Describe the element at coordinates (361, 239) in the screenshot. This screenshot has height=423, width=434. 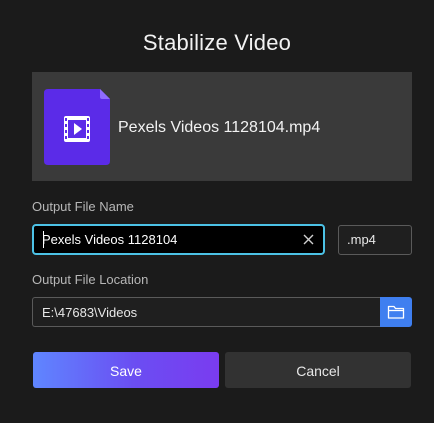
I see `output-extension-value: .mp4` at that location.